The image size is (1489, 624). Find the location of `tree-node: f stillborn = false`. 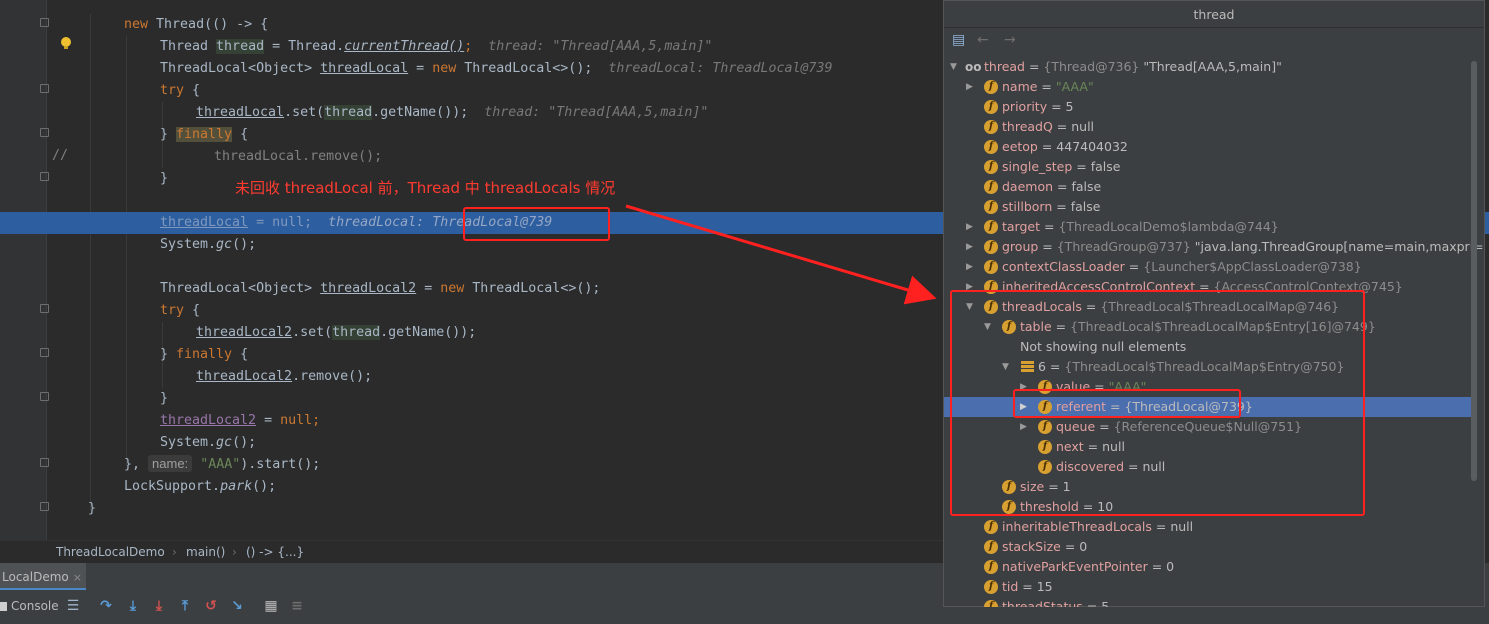

tree-node: f stillborn = false is located at coordinates (1209, 207).